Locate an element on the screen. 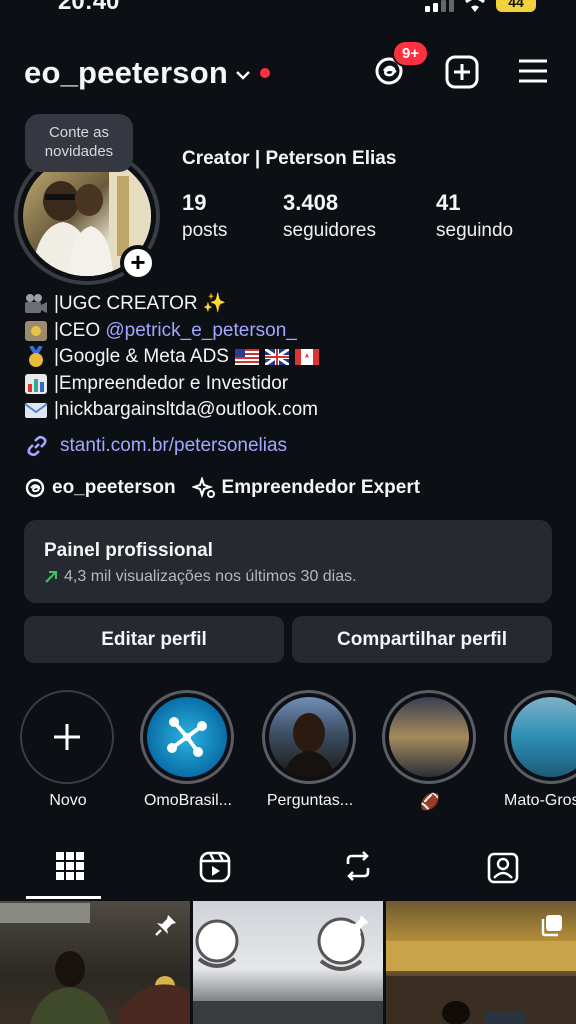 The width and height of the screenshot is (576, 1024). bio-line: |Google & Meta ADS is located at coordinates (171, 357).